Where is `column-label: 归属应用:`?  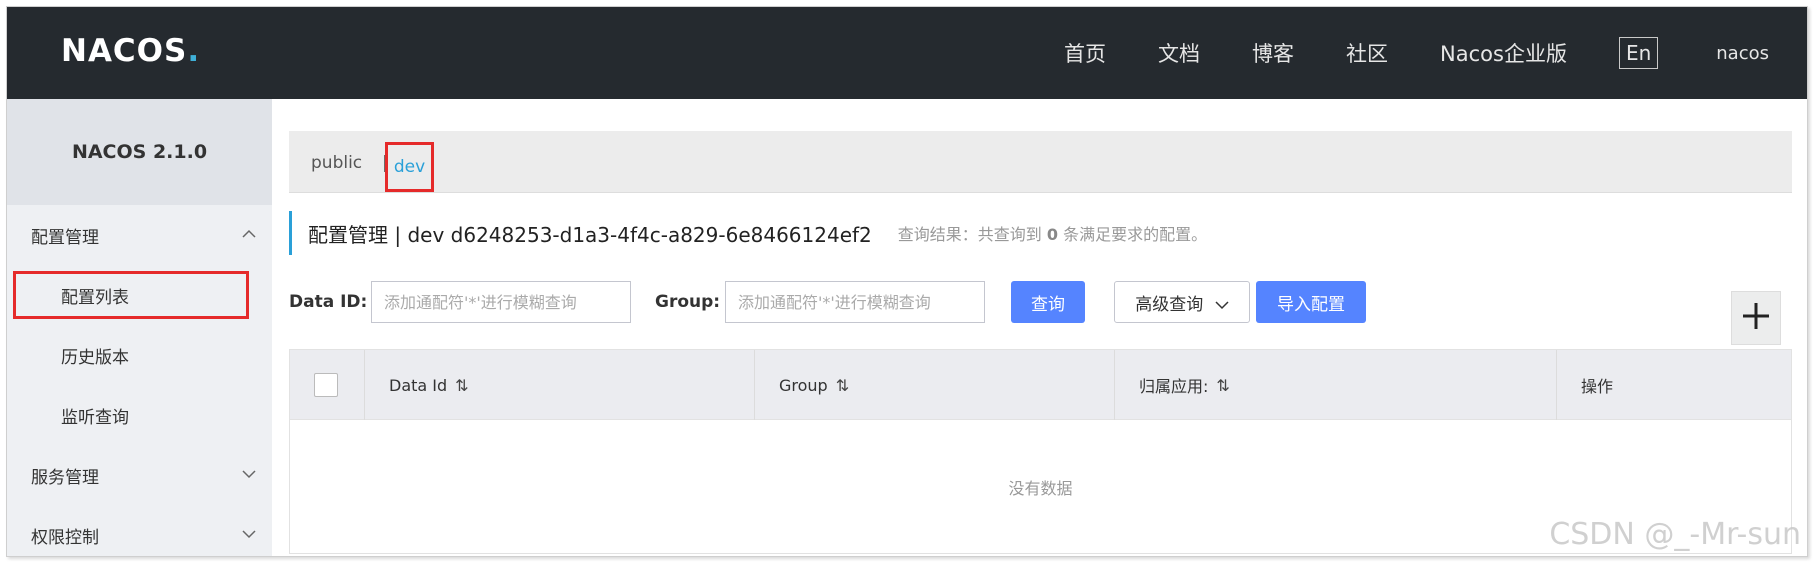 column-label: 归属应用: is located at coordinates (1174, 386).